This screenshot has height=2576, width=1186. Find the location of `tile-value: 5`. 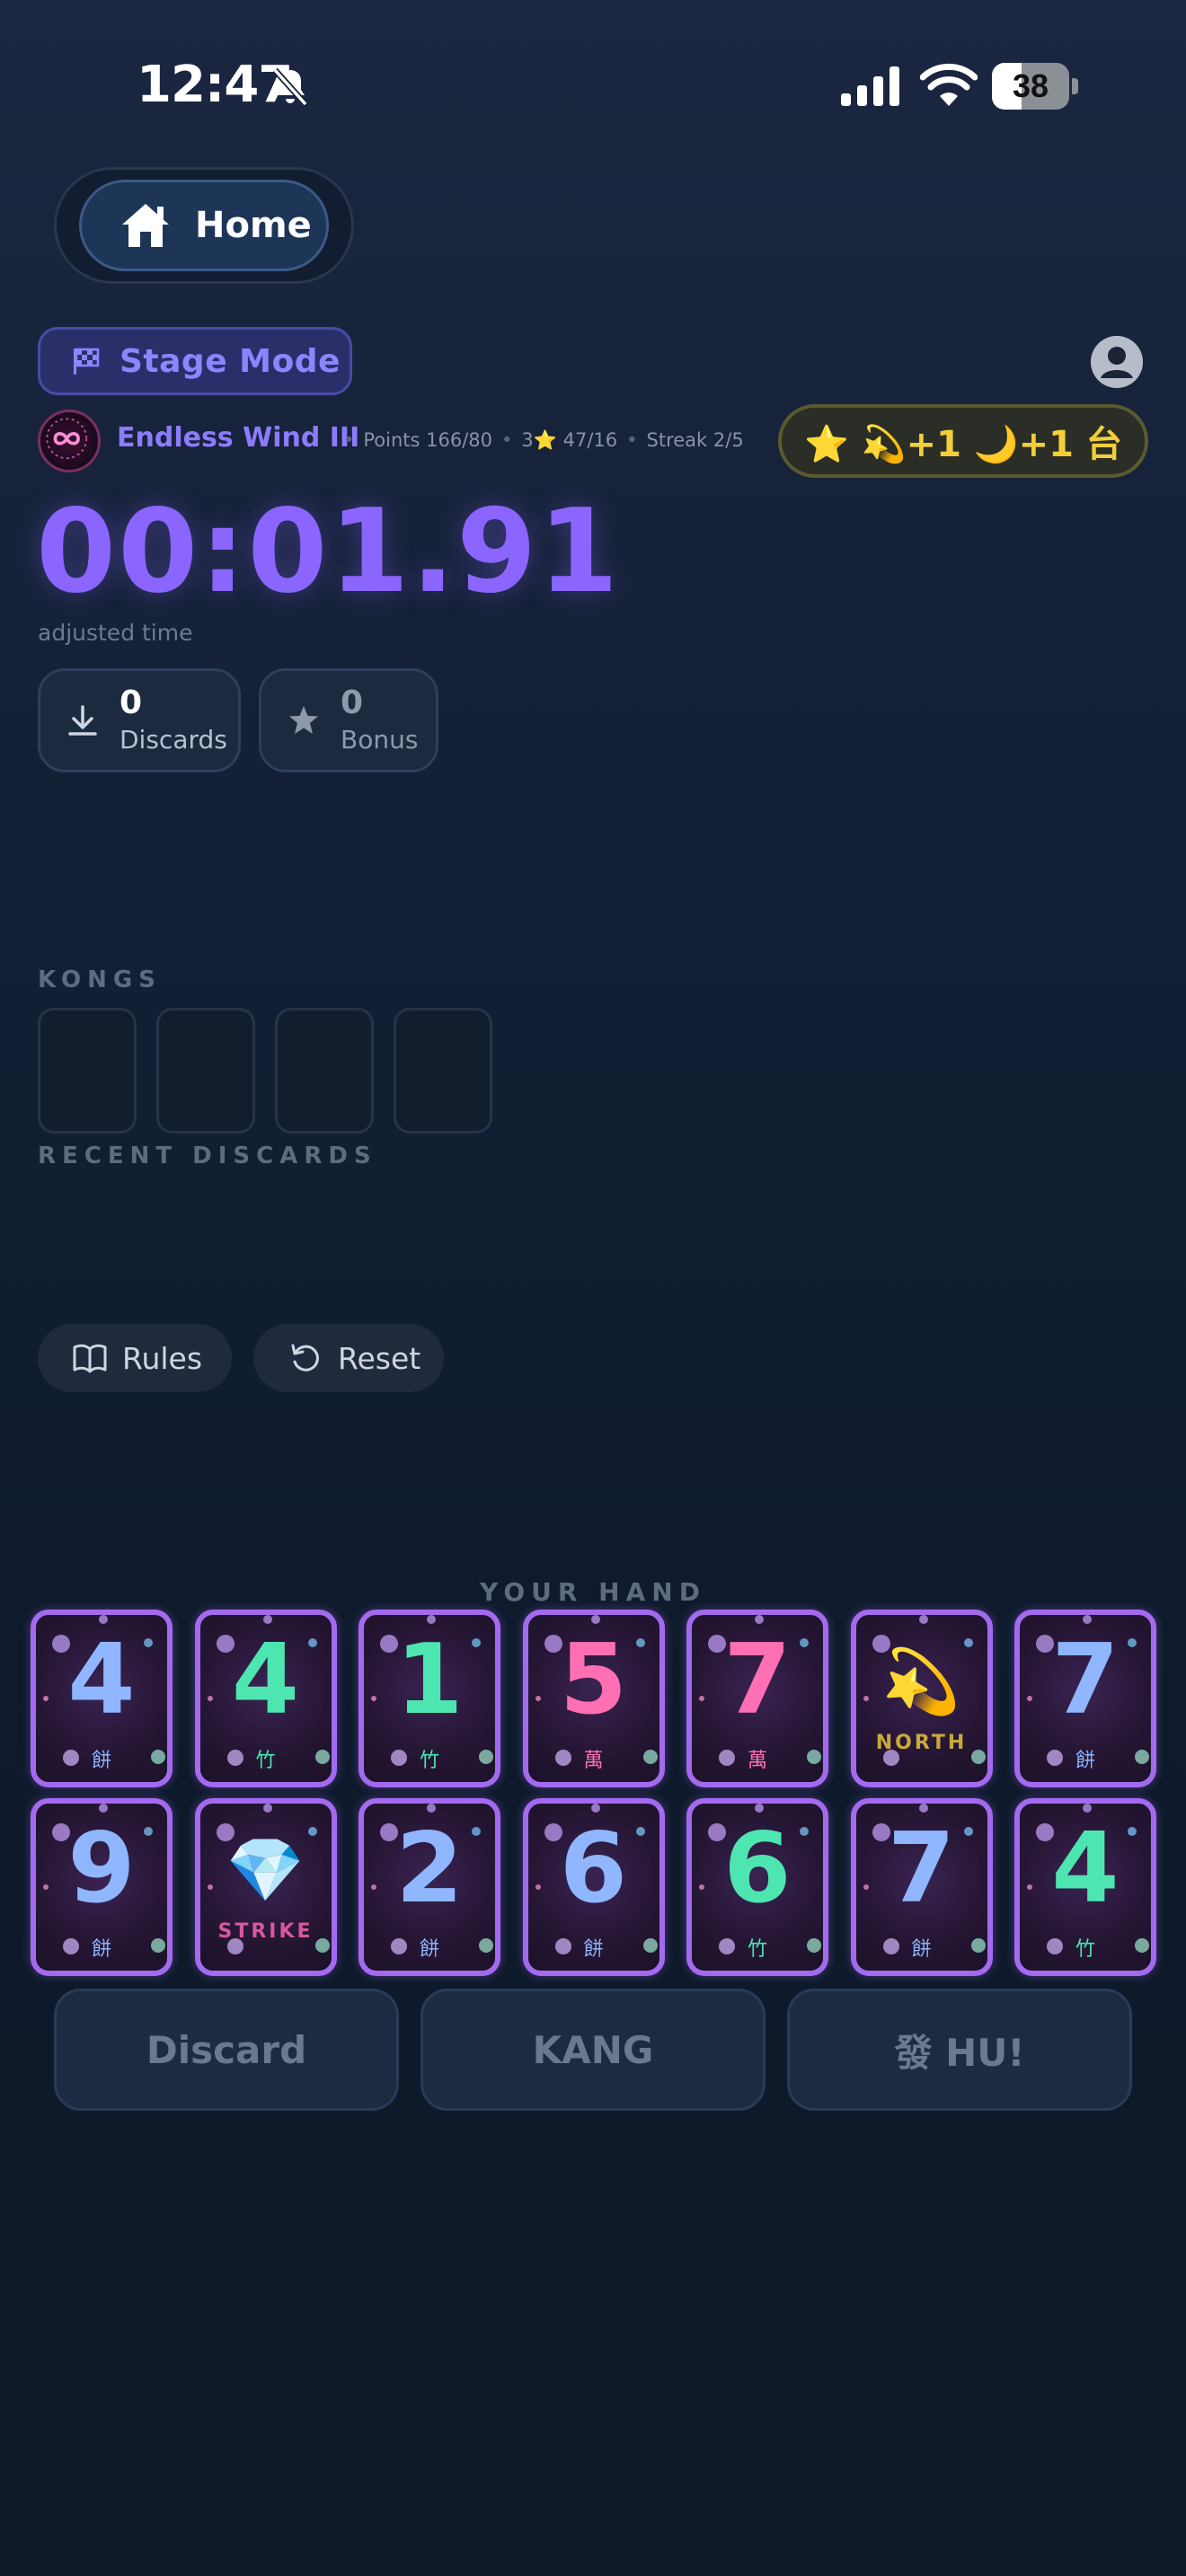

tile-value: 5 is located at coordinates (593, 1680).